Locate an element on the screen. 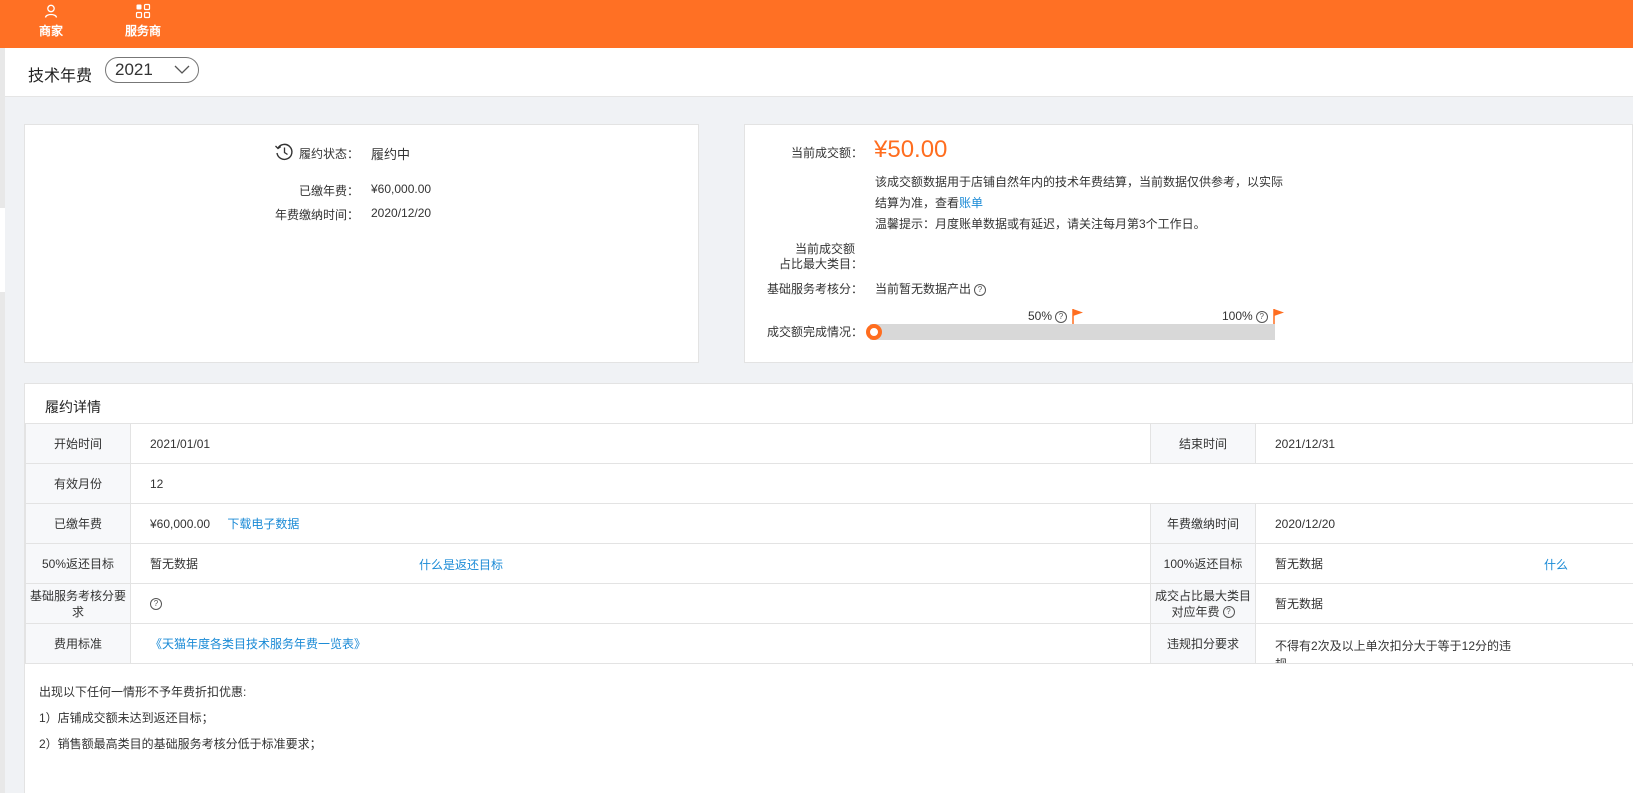 The image size is (1633, 793). service-score-text: 当前暂无数据产出 is located at coordinates (923, 289).